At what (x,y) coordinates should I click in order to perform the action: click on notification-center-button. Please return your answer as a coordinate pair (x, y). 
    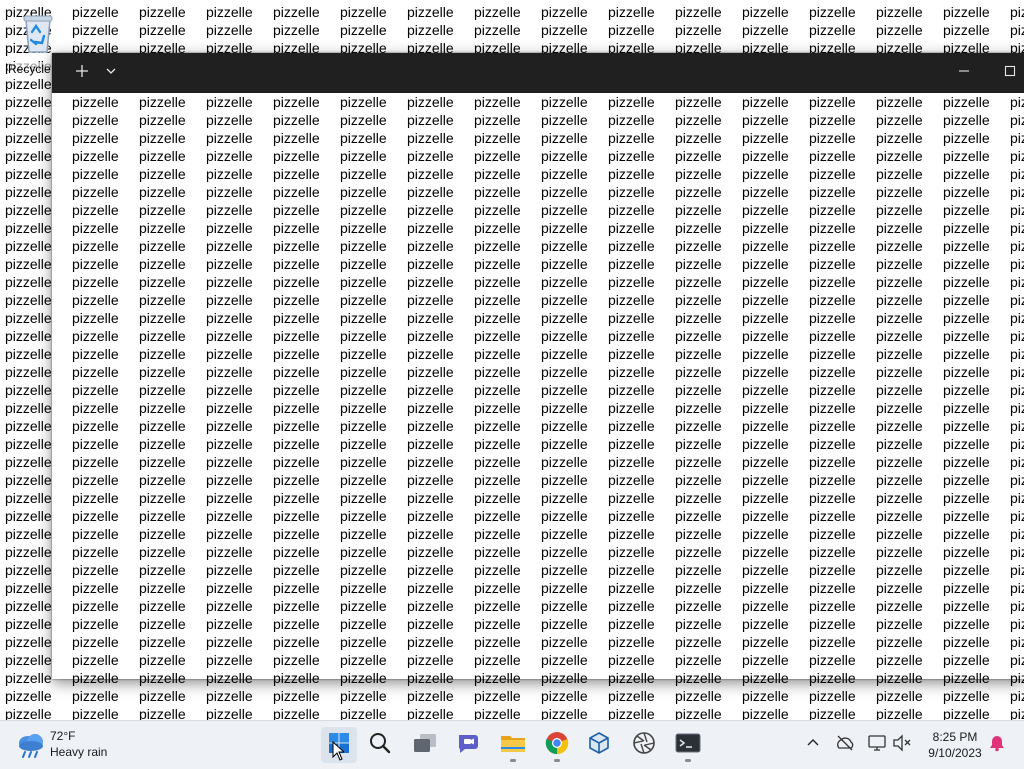
    Looking at the image, I should click on (997, 745).